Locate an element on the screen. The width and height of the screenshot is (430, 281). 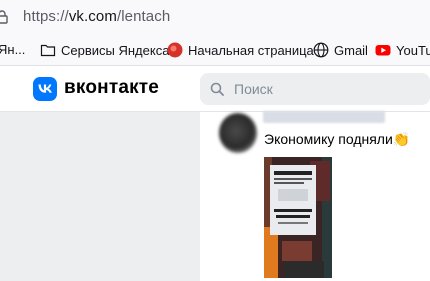
url-text: https://vk.com/lentach is located at coordinates (96, 16).